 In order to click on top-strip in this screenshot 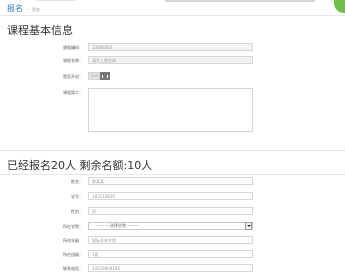, I will do `click(172, 2)`.